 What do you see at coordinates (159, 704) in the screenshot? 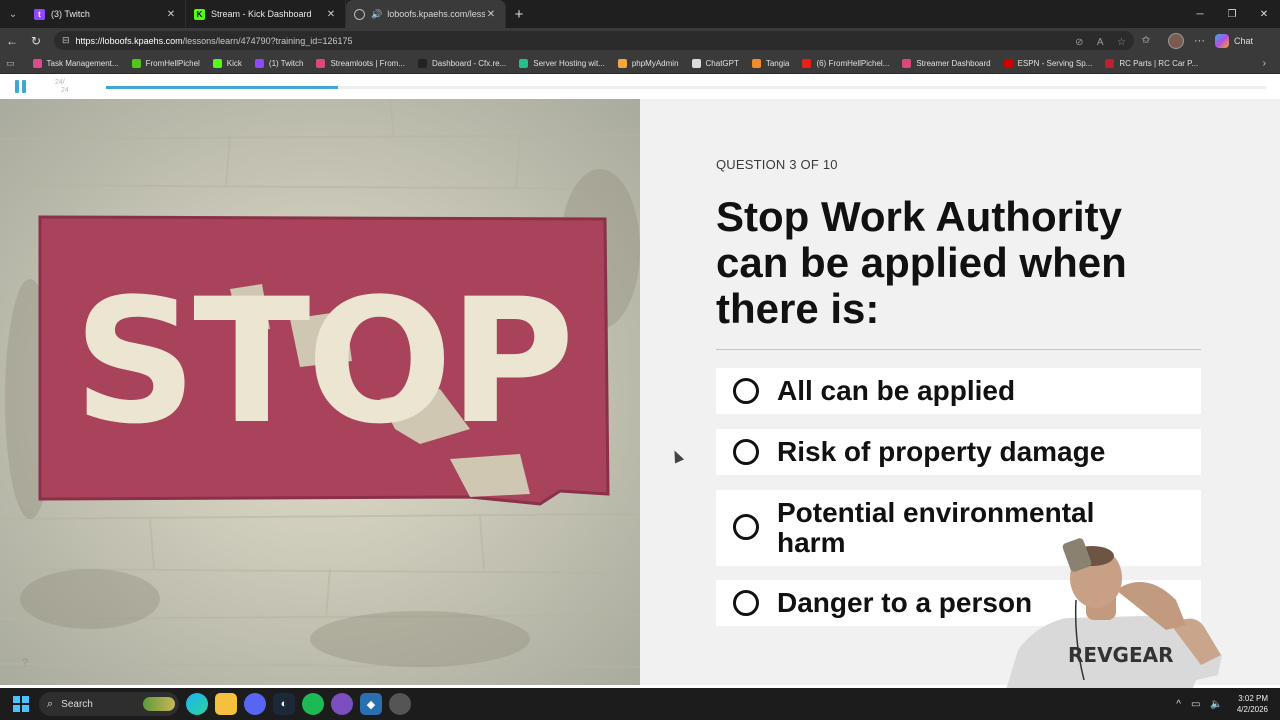
I see `search-highlight-image` at bounding box center [159, 704].